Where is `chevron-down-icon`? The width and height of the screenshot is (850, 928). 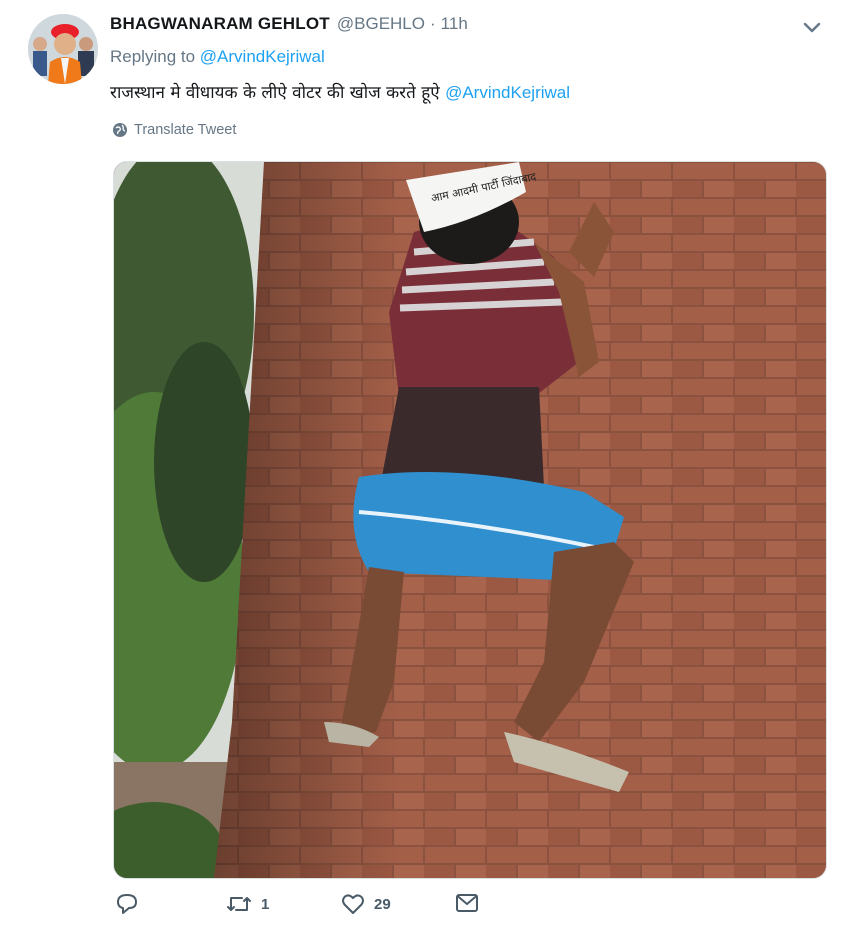 chevron-down-icon is located at coordinates (812, 27).